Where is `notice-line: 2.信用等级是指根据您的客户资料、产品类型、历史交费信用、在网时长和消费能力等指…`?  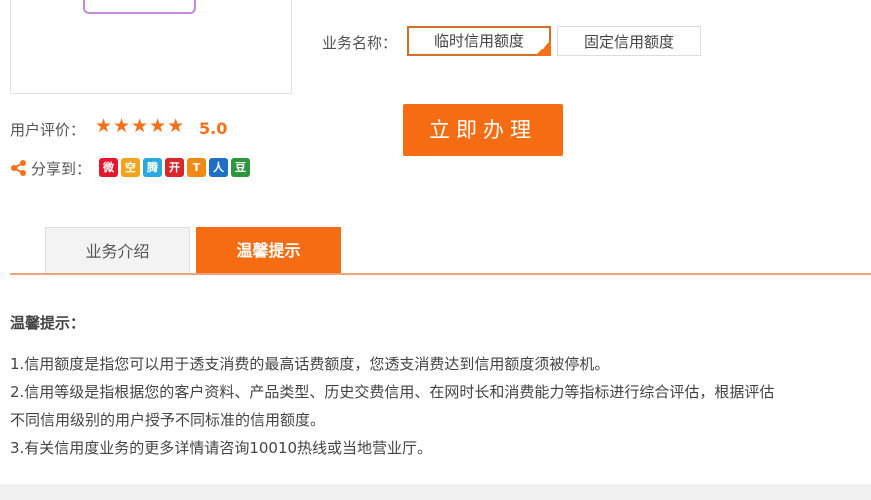 notice-line: 2.信用等级是指根据您的客户资料、产品类型、历史交费信用、在网时长和消费能力等指… is located at coordinates (392, 392).